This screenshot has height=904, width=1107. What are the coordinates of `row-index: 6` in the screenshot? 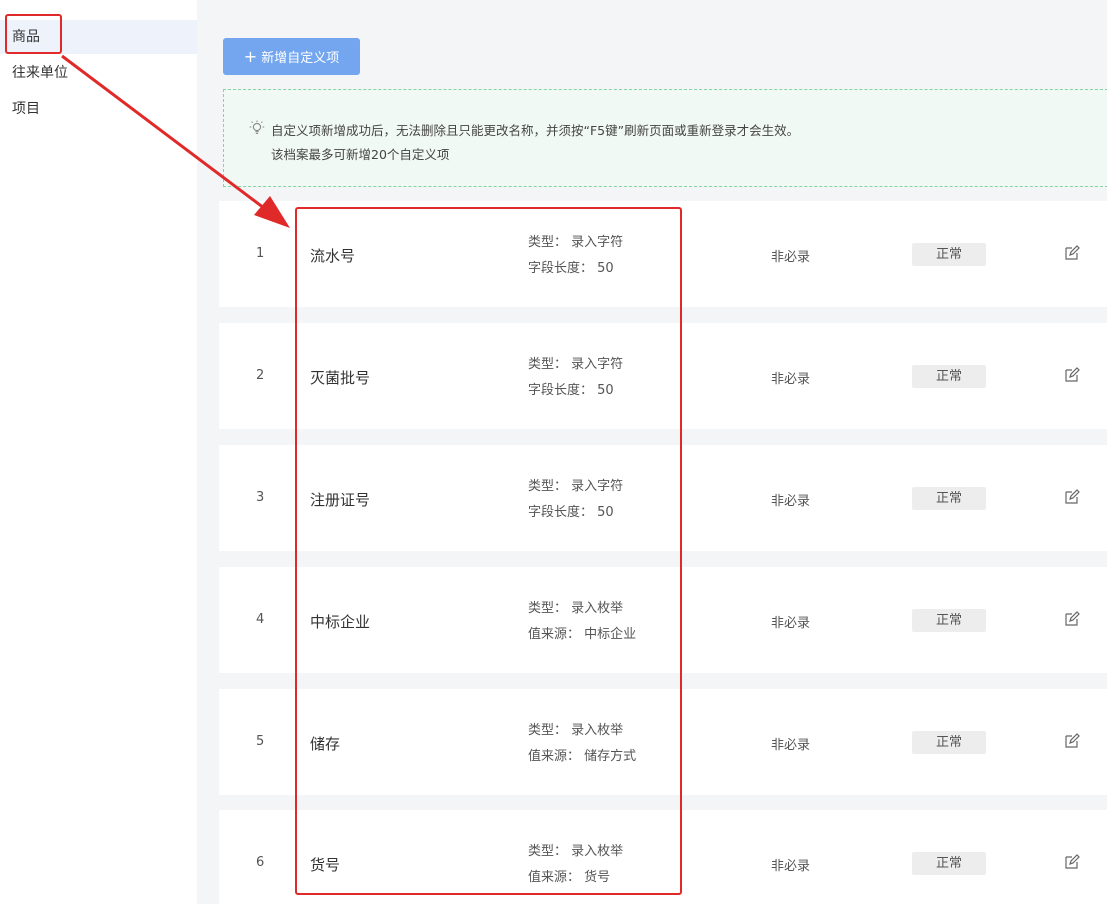 It's located at (260, 862).